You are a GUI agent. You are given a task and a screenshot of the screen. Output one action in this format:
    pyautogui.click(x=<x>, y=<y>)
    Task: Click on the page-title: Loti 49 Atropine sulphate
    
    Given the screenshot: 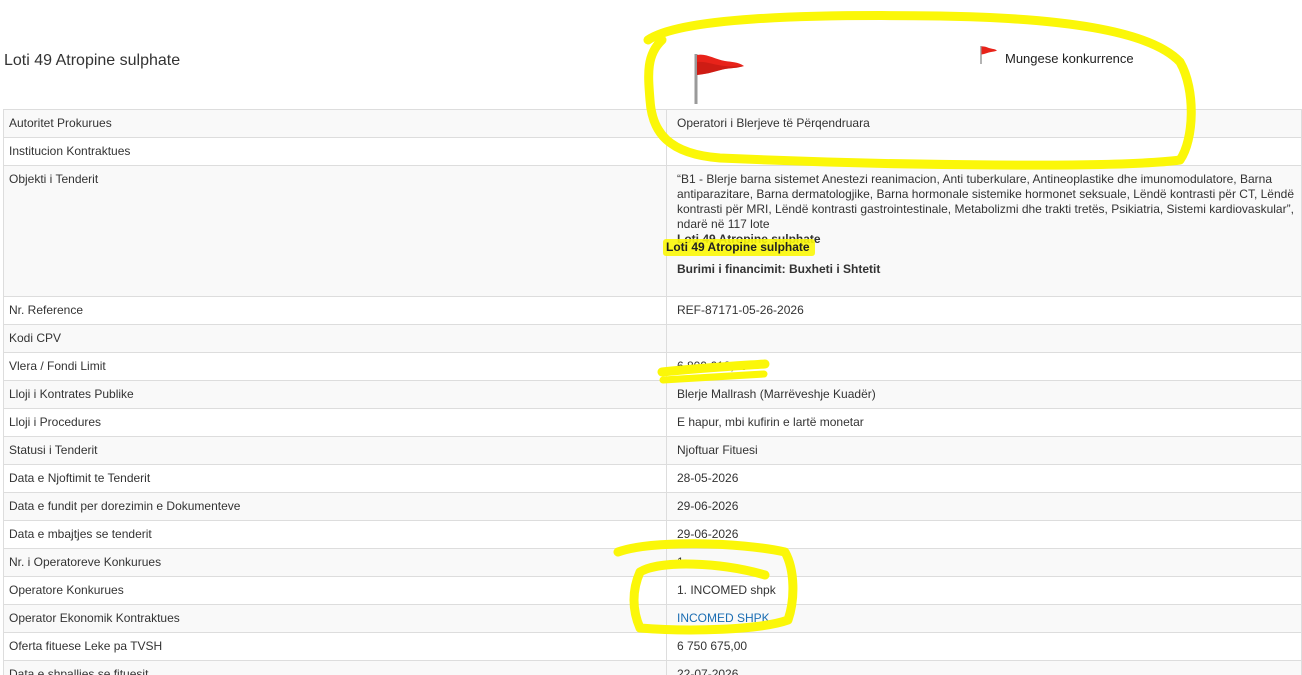 What is the action you would take?
    pyautogui.click(x=92, y=60)
    